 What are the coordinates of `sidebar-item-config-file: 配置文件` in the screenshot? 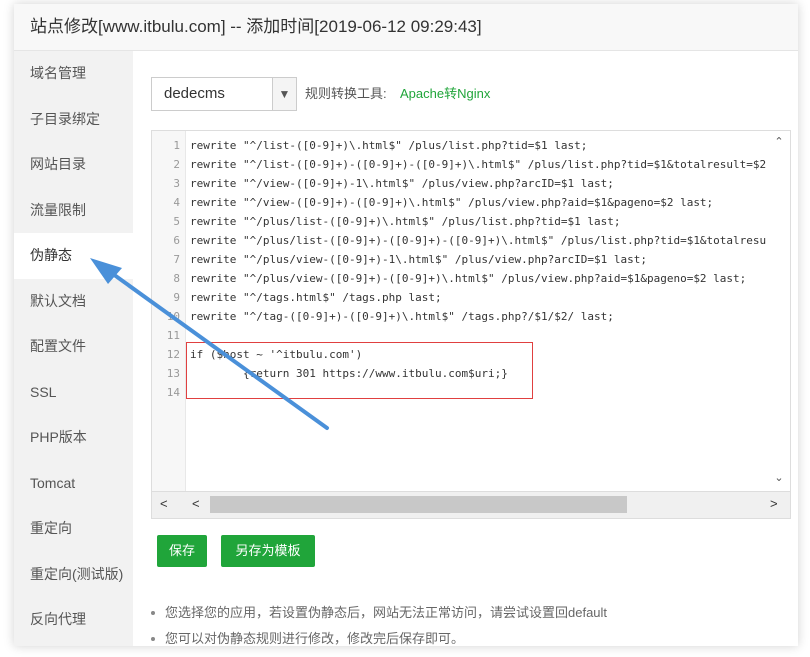 It's located at (73, 347).